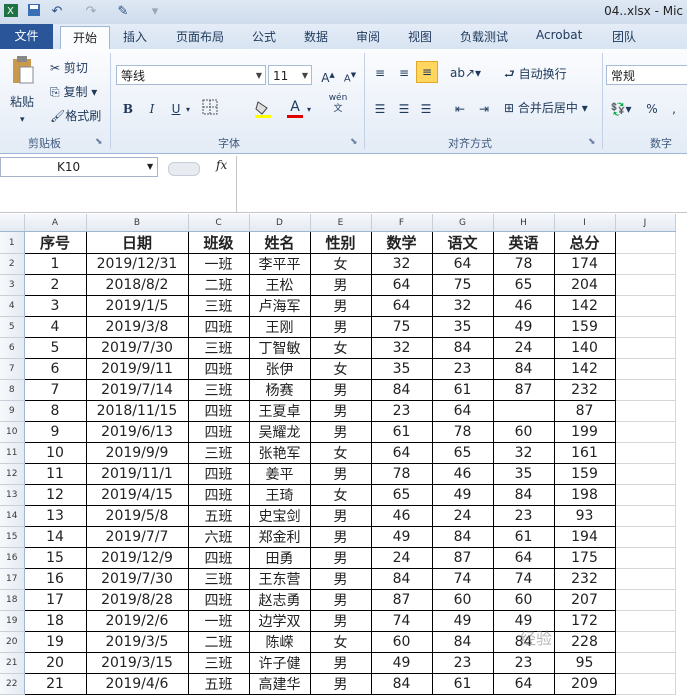 This screenshot has width=687, height=695. I want to click on chevron-down-icon: ▾, so click(188, 110).